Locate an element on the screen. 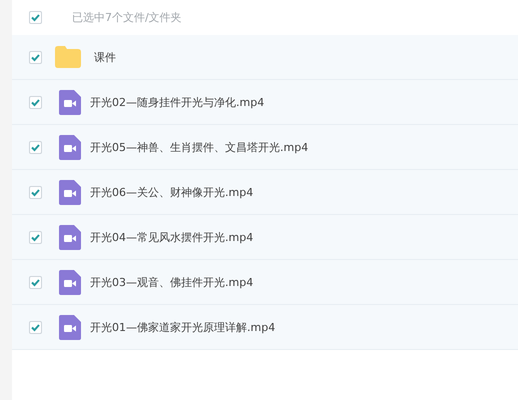 Image resolution: width=518 pixels, height=400 pixels. file-name: 开光04—常见风水摆件开光.mp4 is located at coordinates (172, 237).